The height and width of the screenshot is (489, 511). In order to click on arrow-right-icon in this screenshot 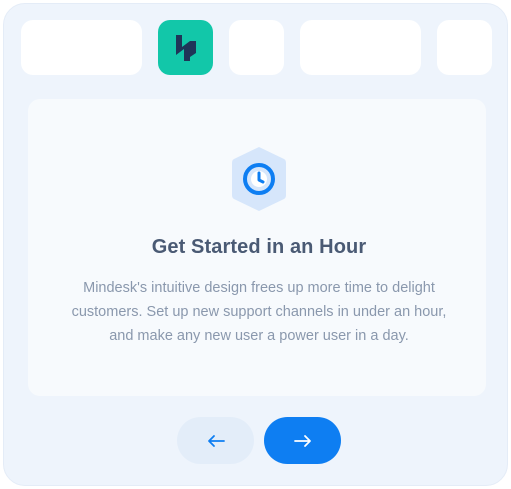, I will do `click(302, 440)`.